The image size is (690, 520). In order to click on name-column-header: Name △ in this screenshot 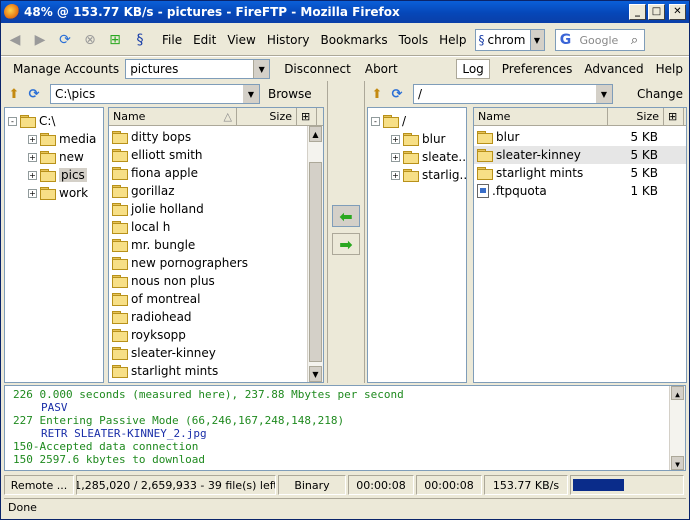, I will do `click(173, 116)`.